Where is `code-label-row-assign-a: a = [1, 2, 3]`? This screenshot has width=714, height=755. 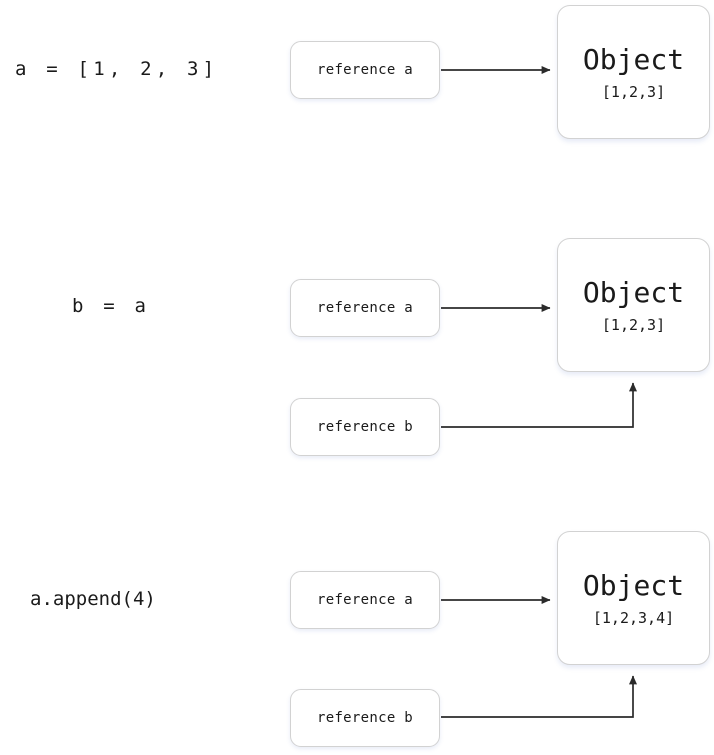
code-label-row-assign-a: a = [1, 2, 3] is located at coordinates (117, 69).